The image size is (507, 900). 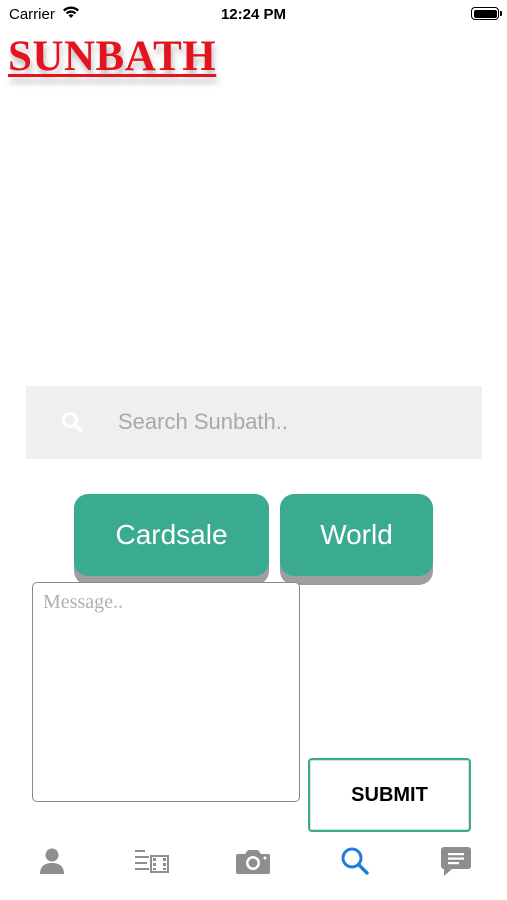 What do you see at coordinates (112, 56) in the screenshot?
I see `app-logo: SUNBATH` at bounding box center [112, 56].